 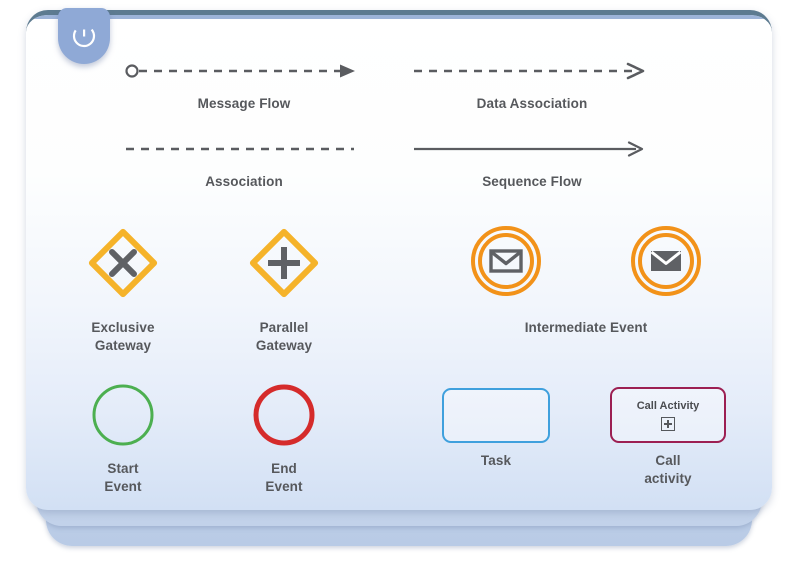 I want to click on legend-label-exclusive-gateway: Exclusive Gateway, so click(x=123, y=336).